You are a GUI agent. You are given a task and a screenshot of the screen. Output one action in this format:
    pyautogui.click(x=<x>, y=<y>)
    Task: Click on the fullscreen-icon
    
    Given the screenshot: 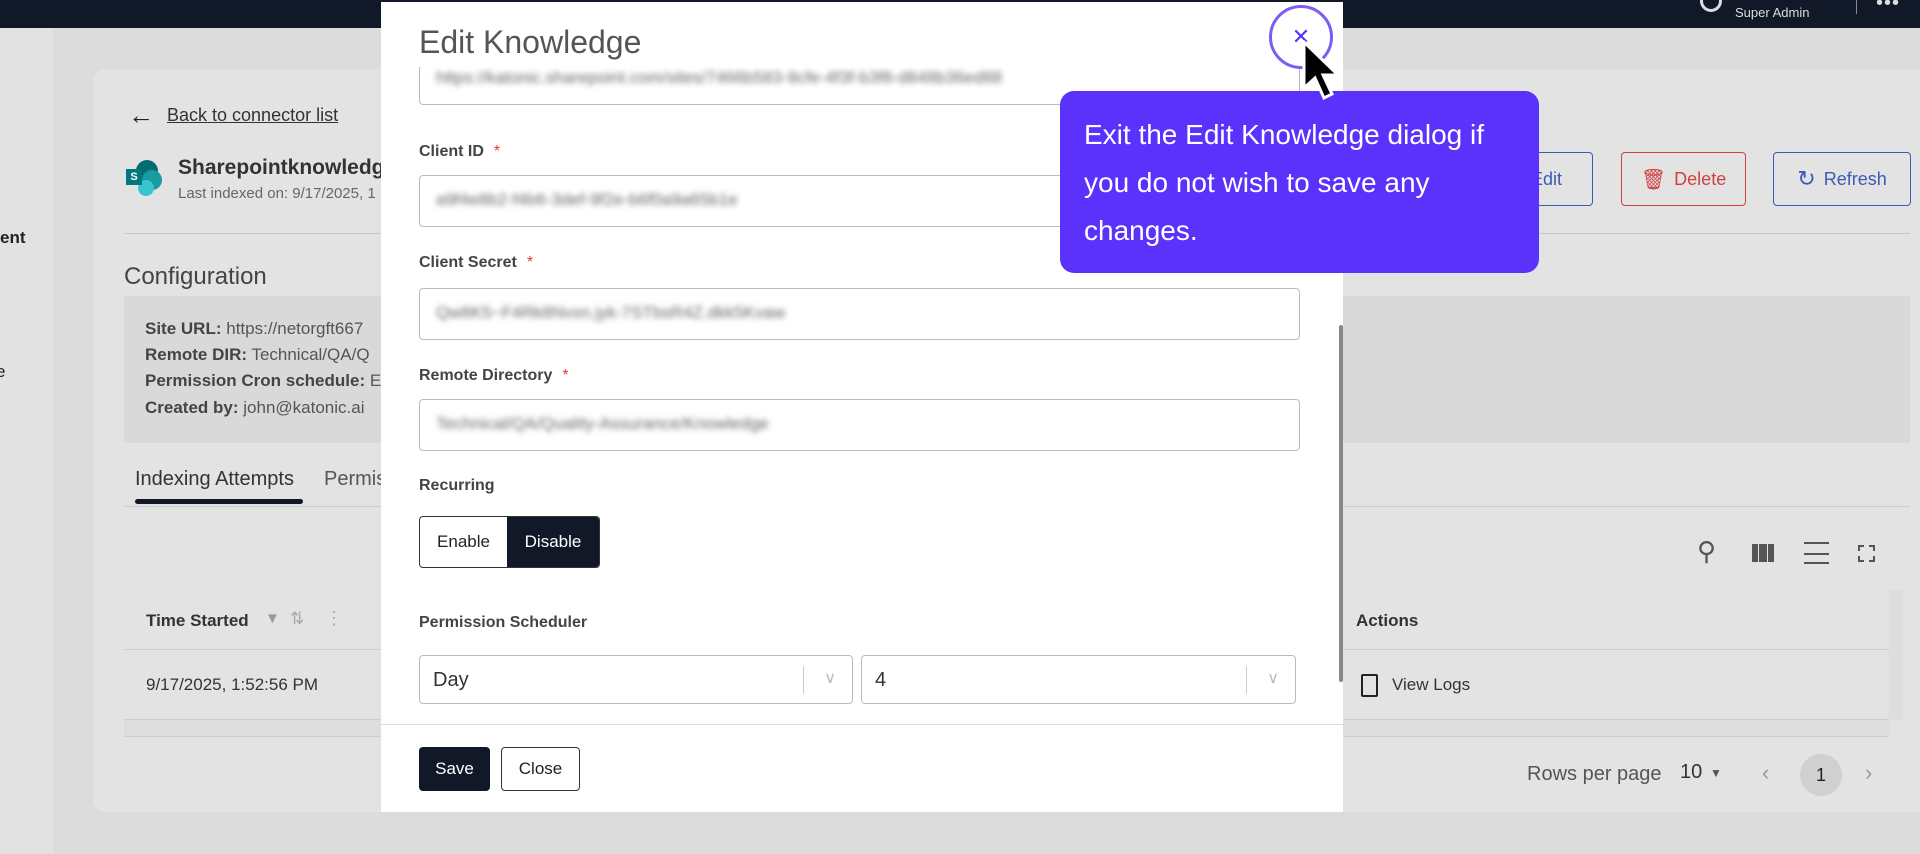 What is the action you would take?
    pyautogui.click(x=1866, y=553)
    